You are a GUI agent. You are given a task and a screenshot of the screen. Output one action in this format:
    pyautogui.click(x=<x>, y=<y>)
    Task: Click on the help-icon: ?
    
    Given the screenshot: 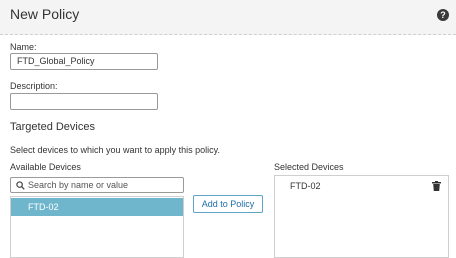 What is the action you would take?
    pyautogui.click(x=443, y=15)
    